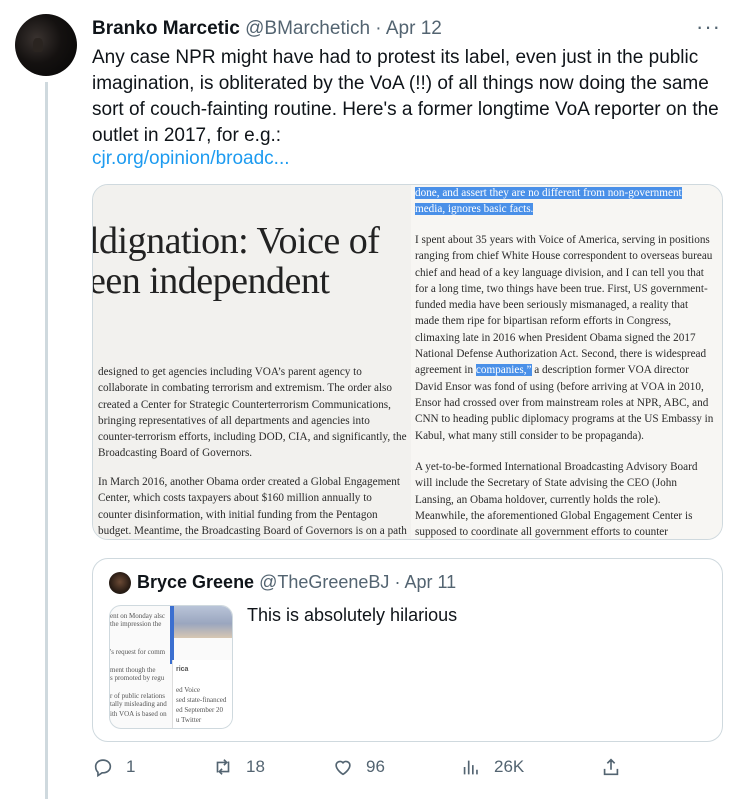 This screenshot has height=799, width=737. I want to click on views-icon, so click(470, 767).